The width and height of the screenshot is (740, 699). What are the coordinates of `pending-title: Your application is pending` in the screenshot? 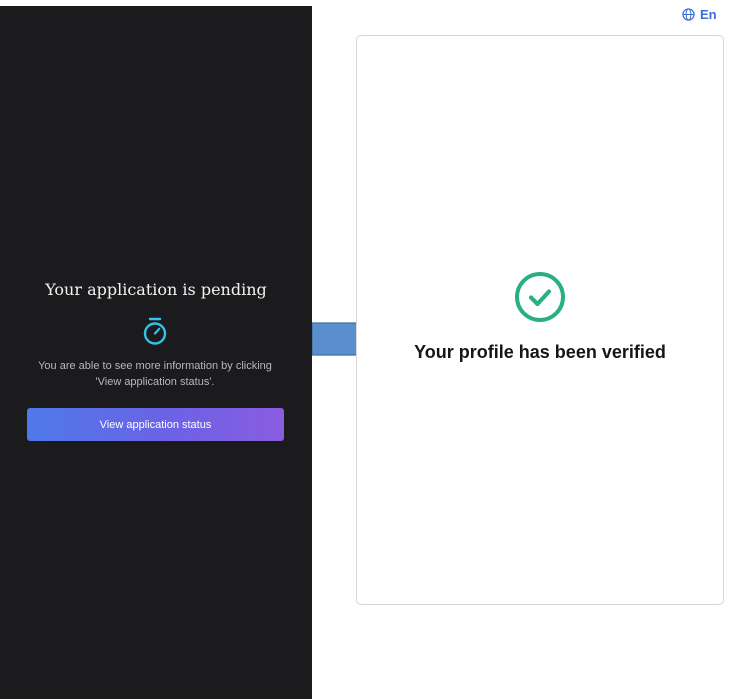 It's located at (156, 289).